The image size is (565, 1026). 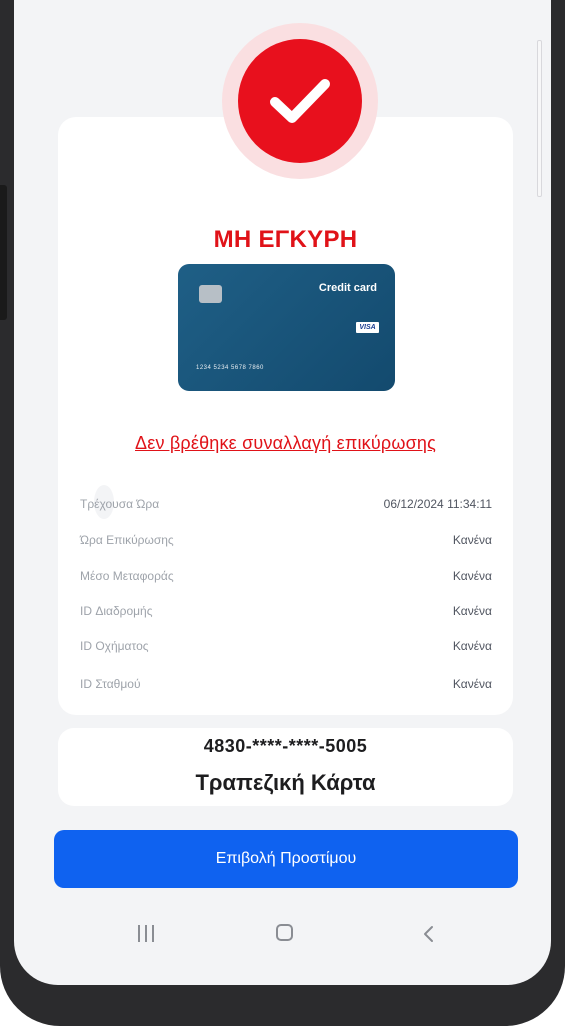 I want to click on detail-label: ID Σταθμού, so click(x=110, y=684).